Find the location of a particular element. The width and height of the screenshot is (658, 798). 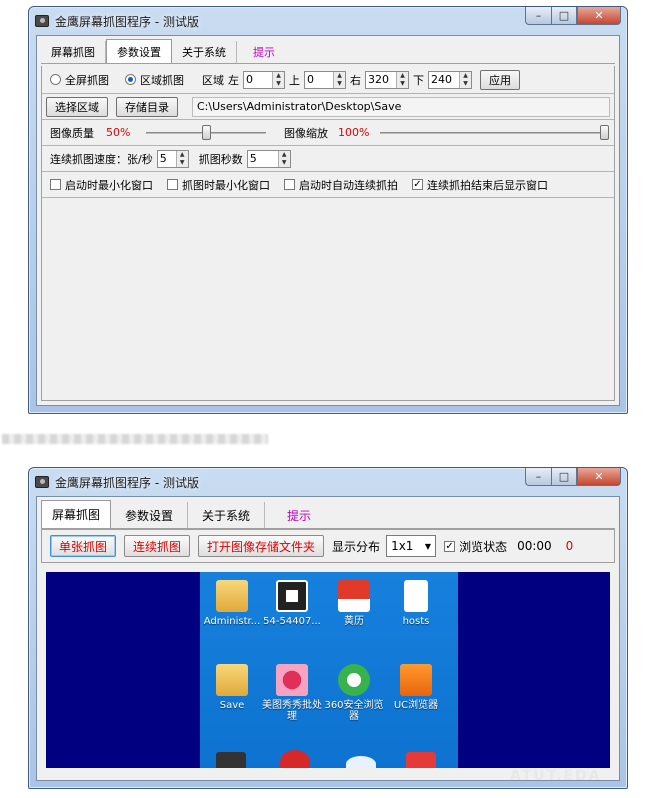

select-area-button: 选择区域 is located at coordinates (77, 106).